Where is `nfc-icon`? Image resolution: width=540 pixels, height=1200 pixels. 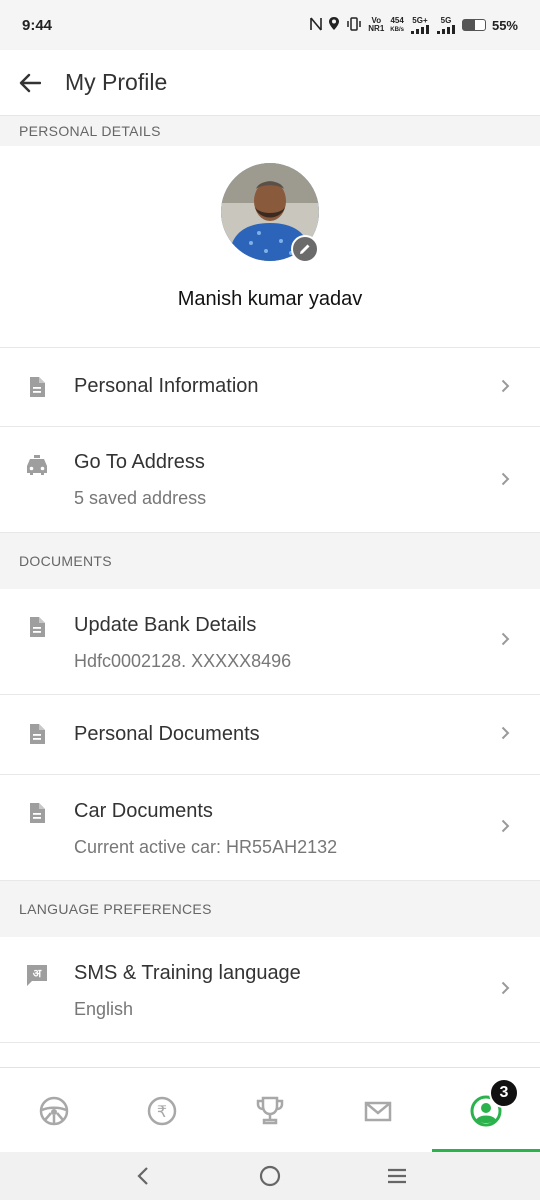 nfc-icon is located at coordinates (316, 25).